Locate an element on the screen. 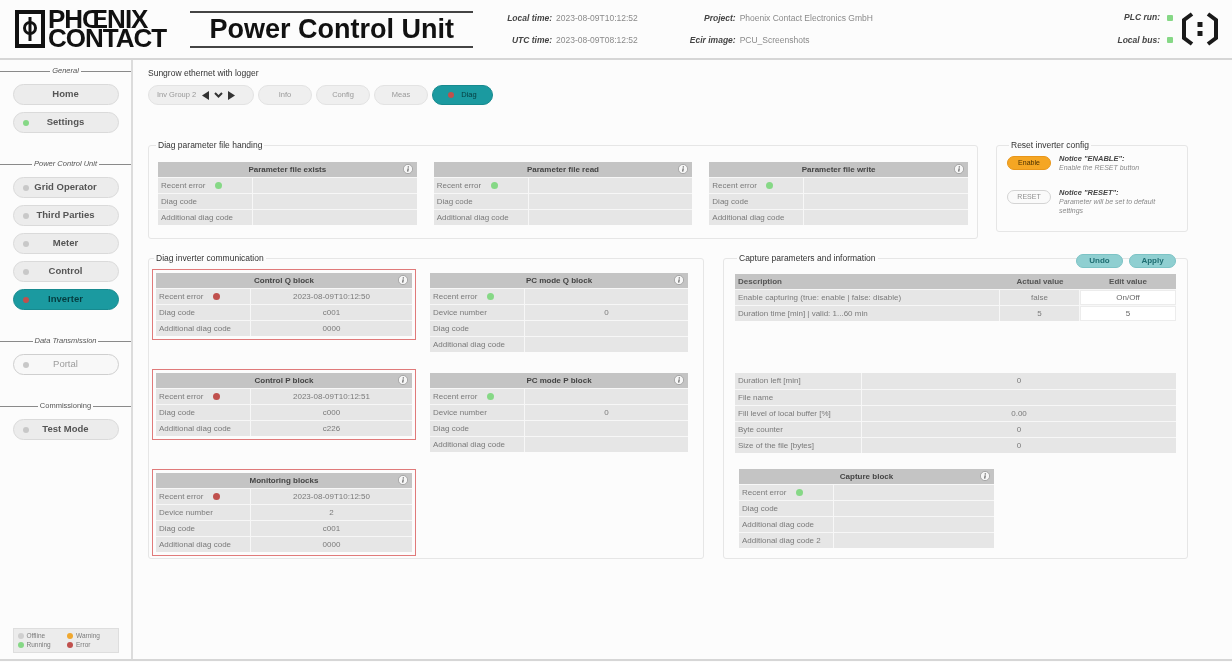 The width and height of the screenshot is (1232, 662). table-cell: Enable capturing (true: enable | false: disable) is located at coordinates (867, 297).